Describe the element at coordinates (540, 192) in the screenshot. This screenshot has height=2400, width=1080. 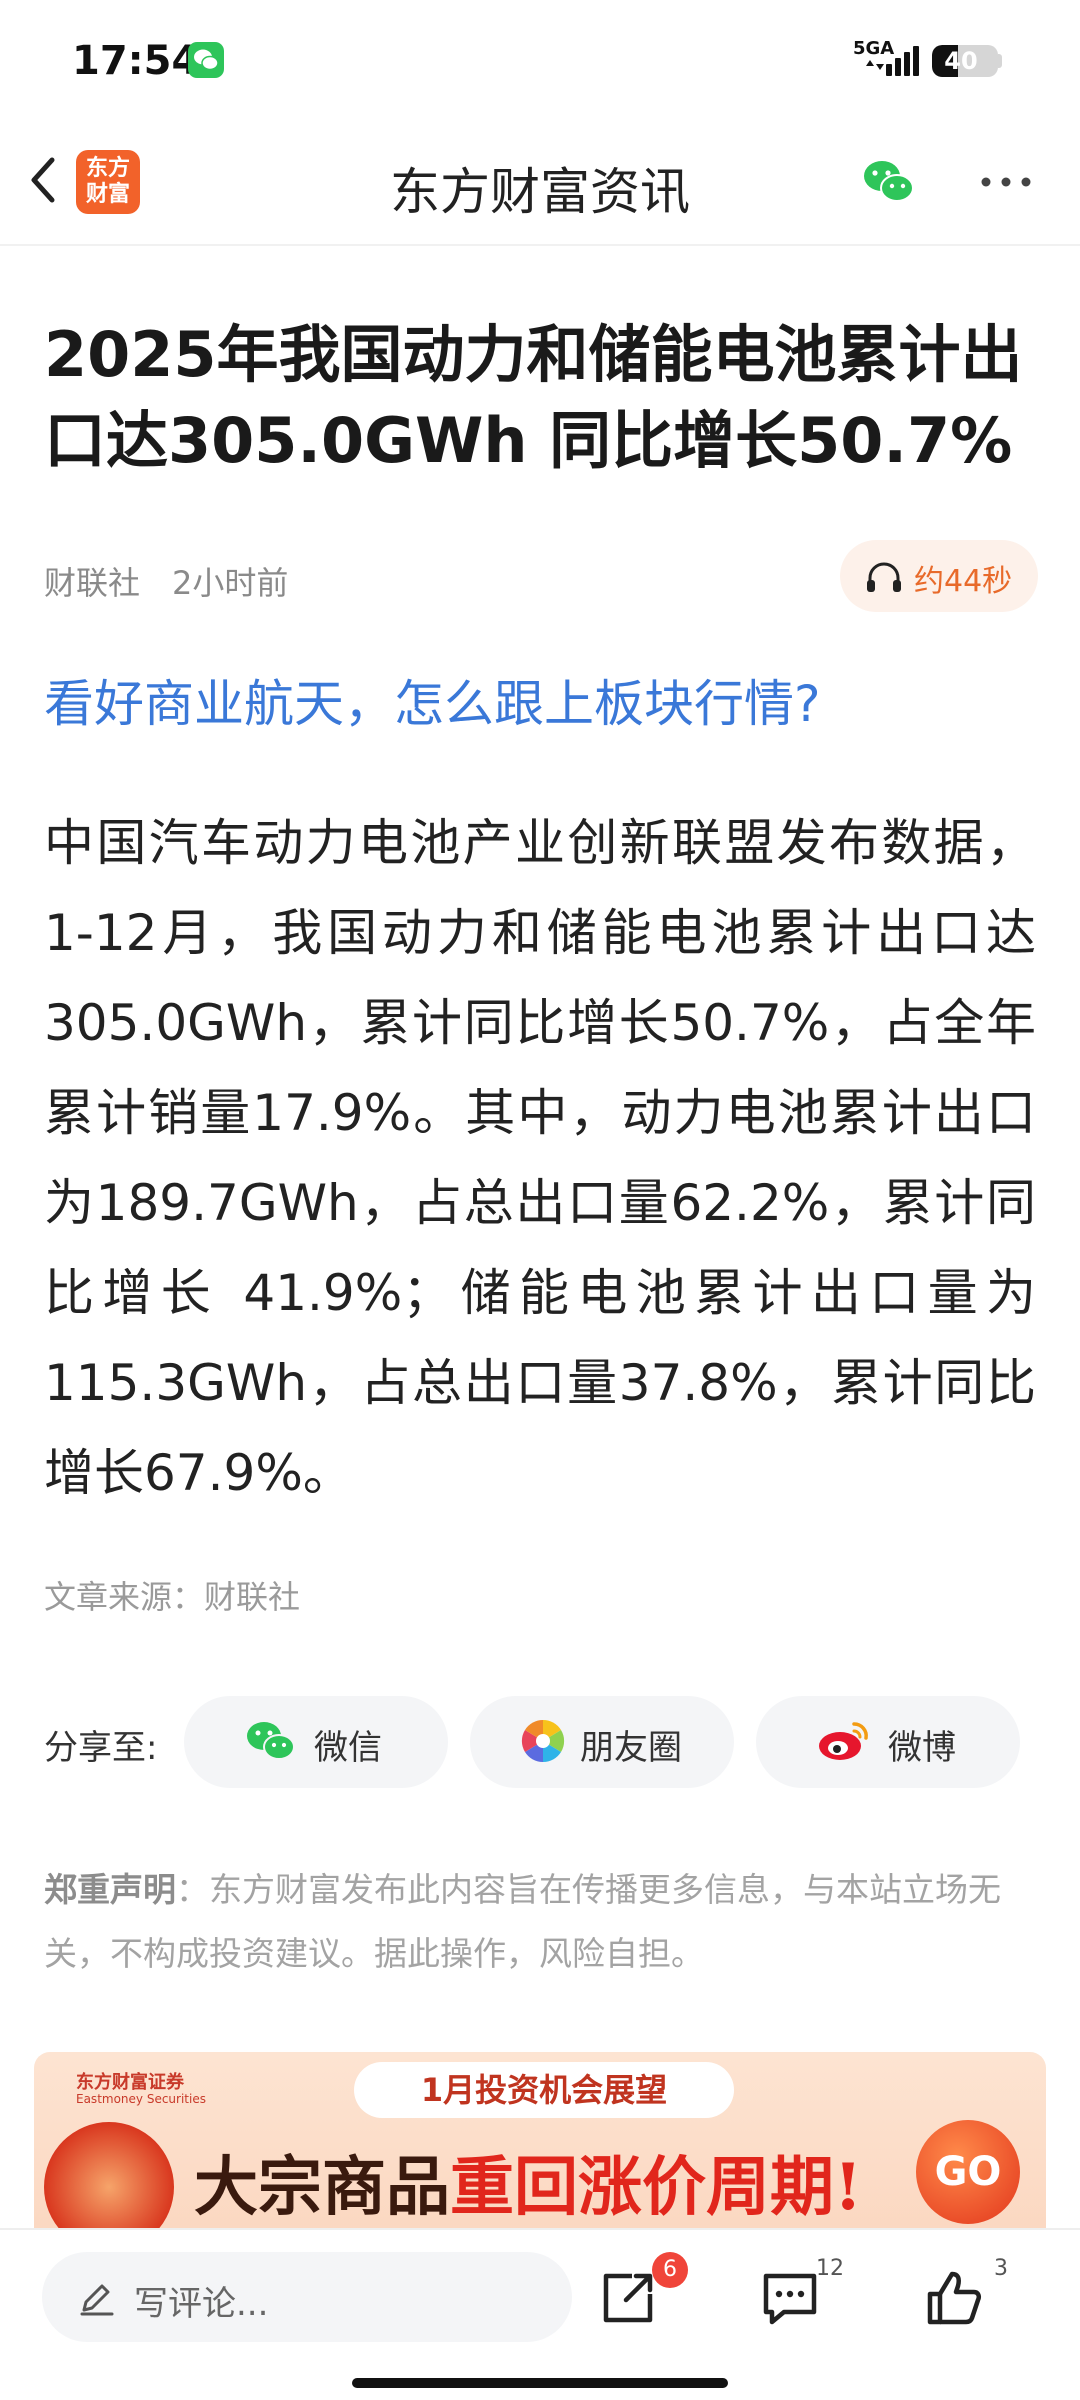
I see `page-title: 东方财富资讯` at that location.